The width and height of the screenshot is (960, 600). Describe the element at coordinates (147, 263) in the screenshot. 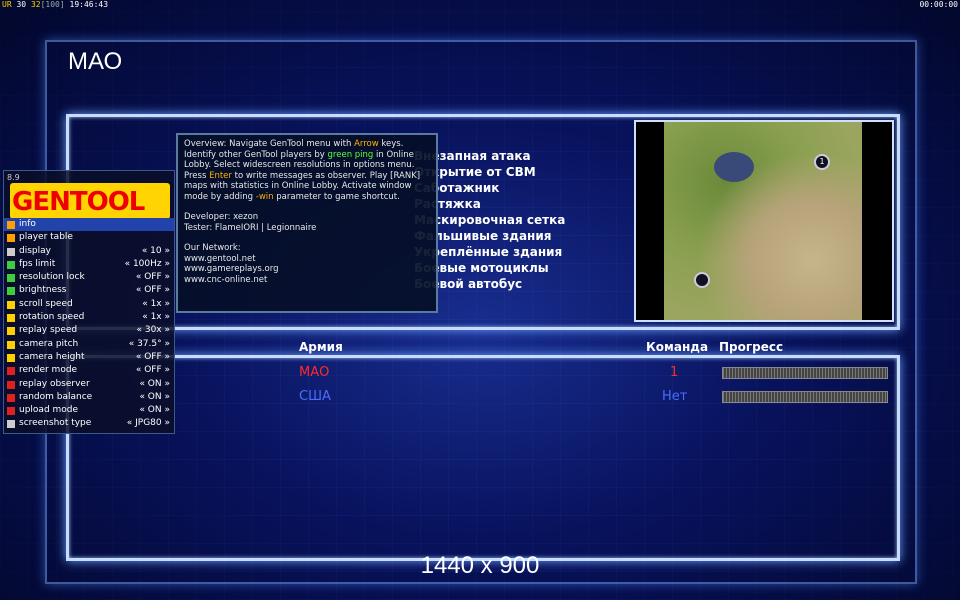

I see `menu-item-value: « 100Hz »` at that location.